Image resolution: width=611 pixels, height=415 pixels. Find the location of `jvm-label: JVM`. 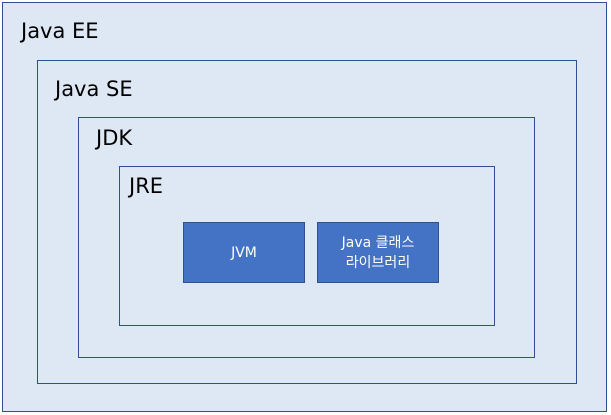

jvm-label: JVM is located at coordinates (244, 252).